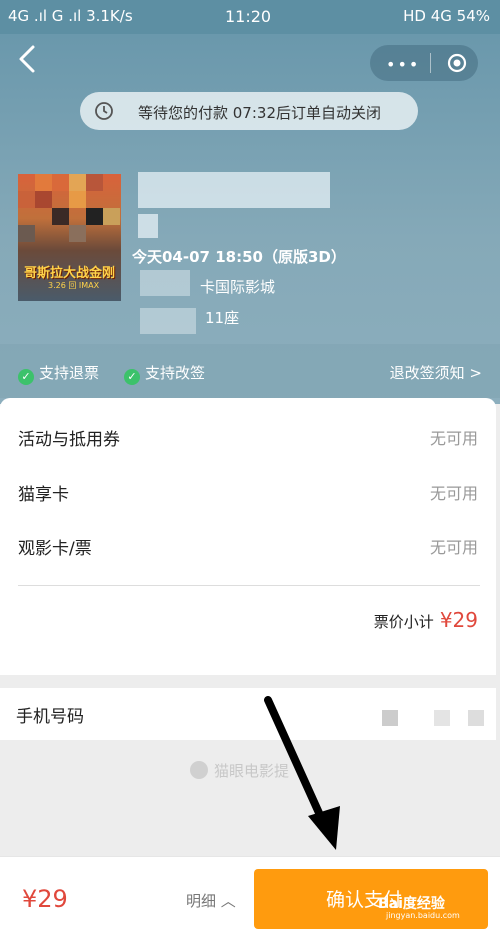 This screenshot has height=943, width=500. I want to click on battery-status: HD 4G 54%, so click(446, 16).